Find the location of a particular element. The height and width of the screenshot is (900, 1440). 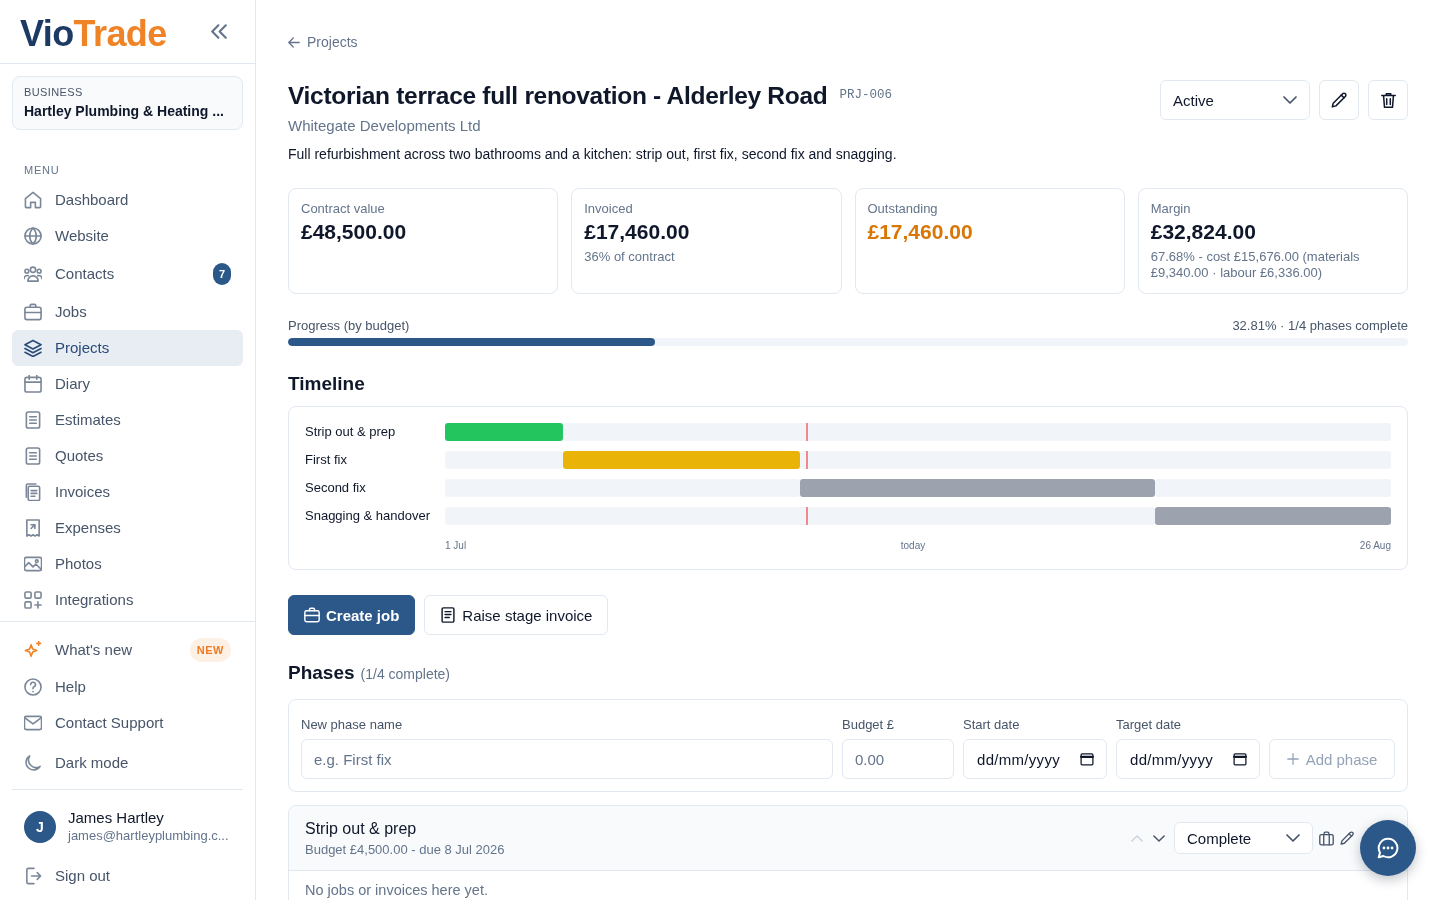

edit-button is located at coordinates (1347, 838).